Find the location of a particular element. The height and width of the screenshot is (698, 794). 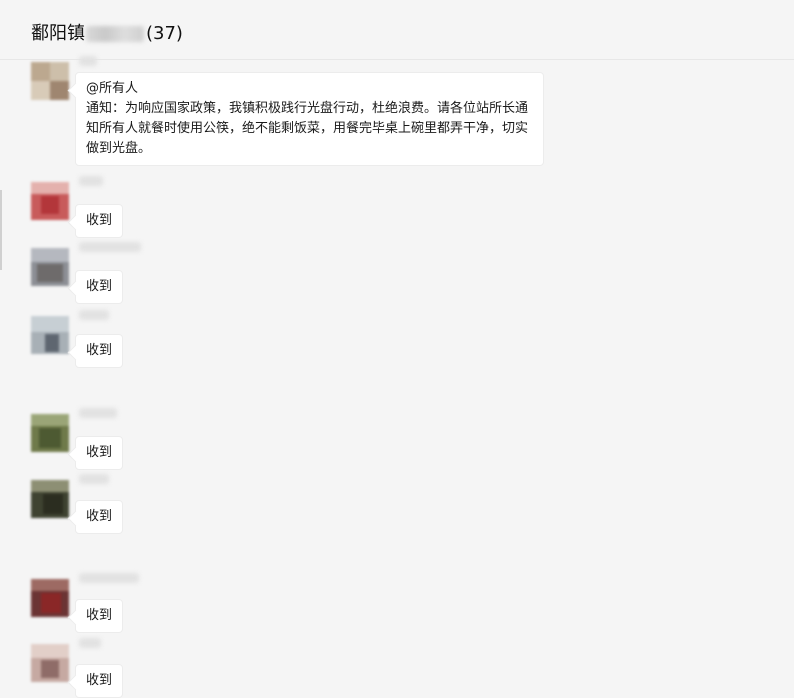

mention-text: @所有人 is located at coordinates (112, 88).